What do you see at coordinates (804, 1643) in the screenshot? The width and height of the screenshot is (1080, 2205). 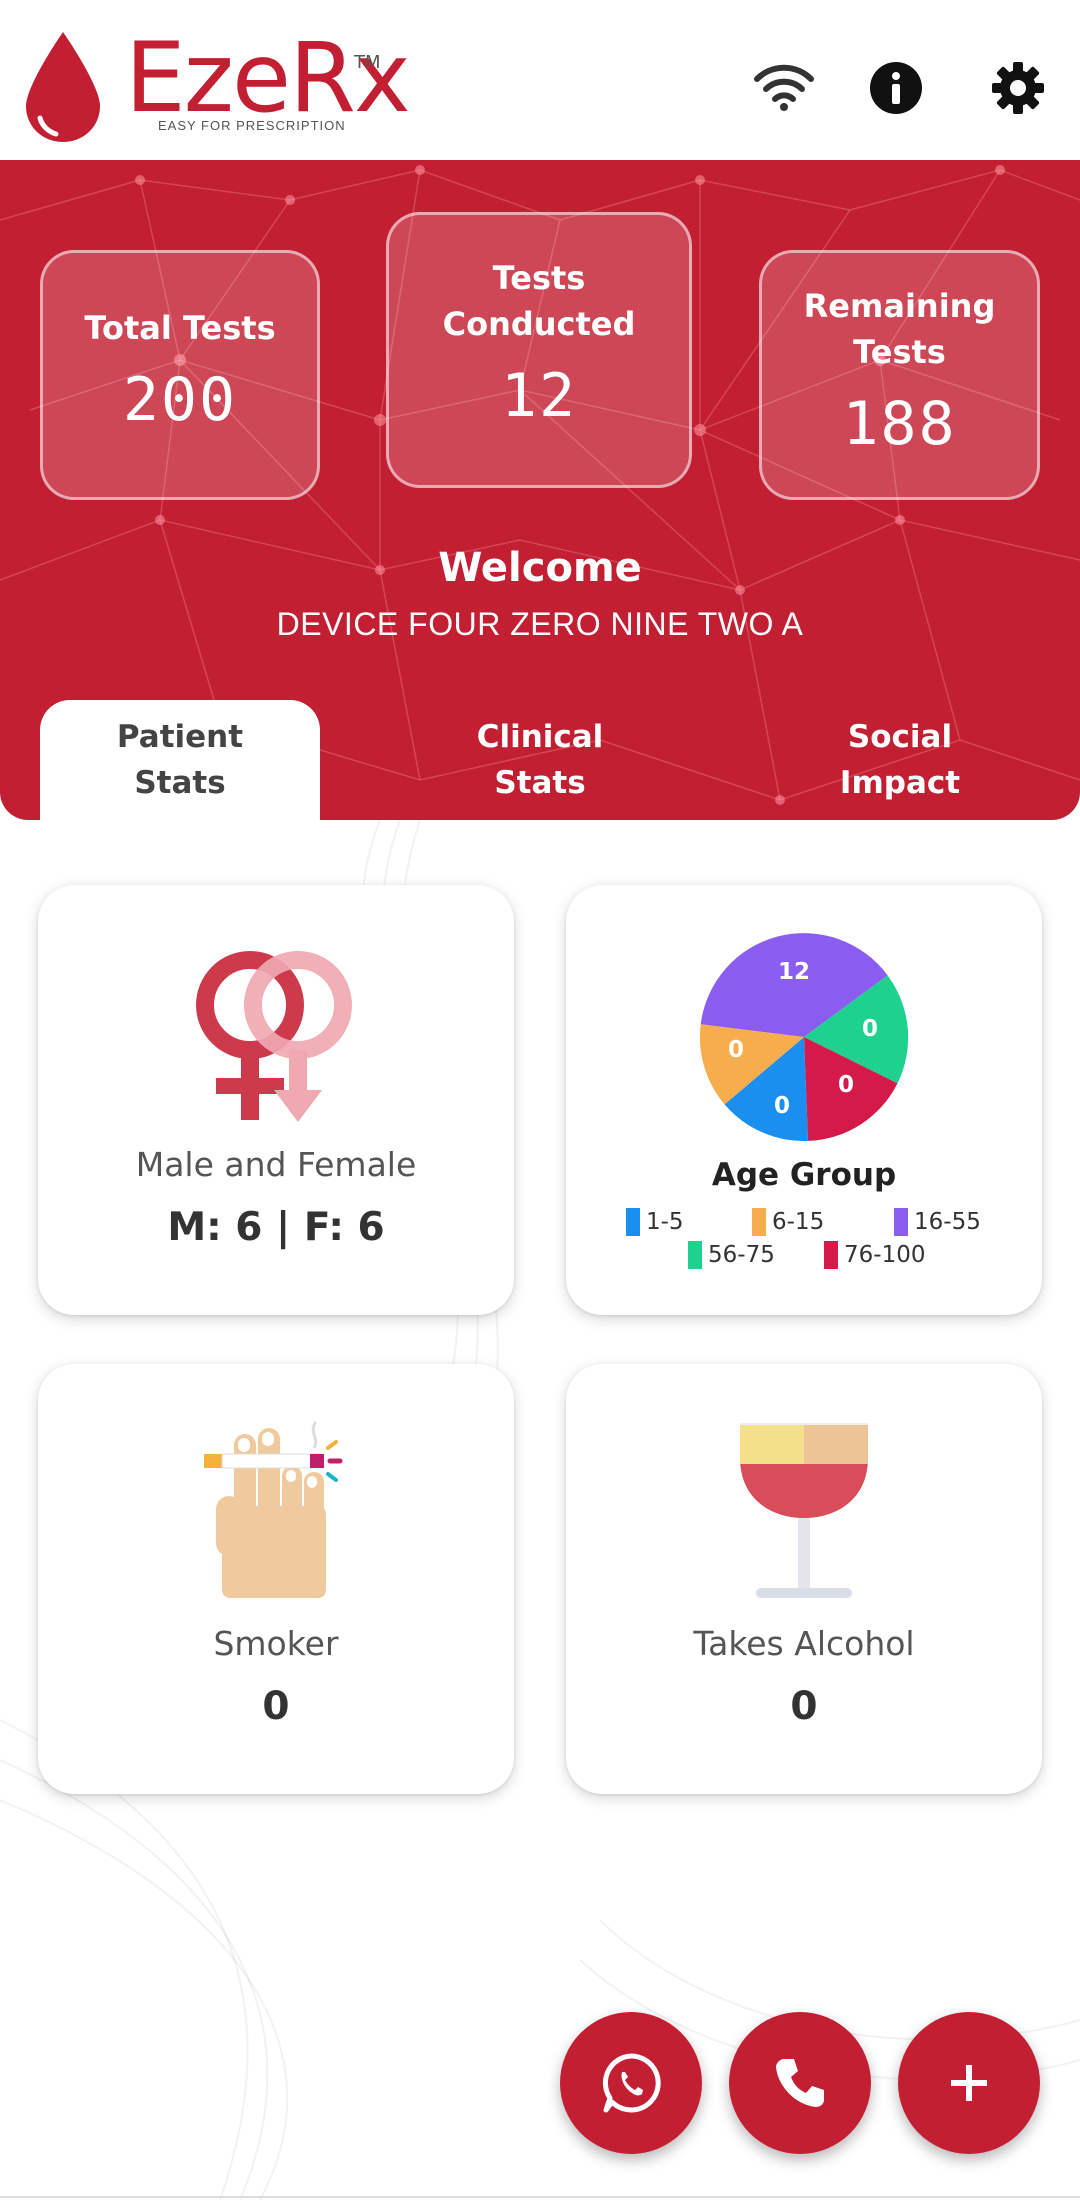 I see `alcohol-title: Takes Alcohol` at bounding box center [804, 1643].